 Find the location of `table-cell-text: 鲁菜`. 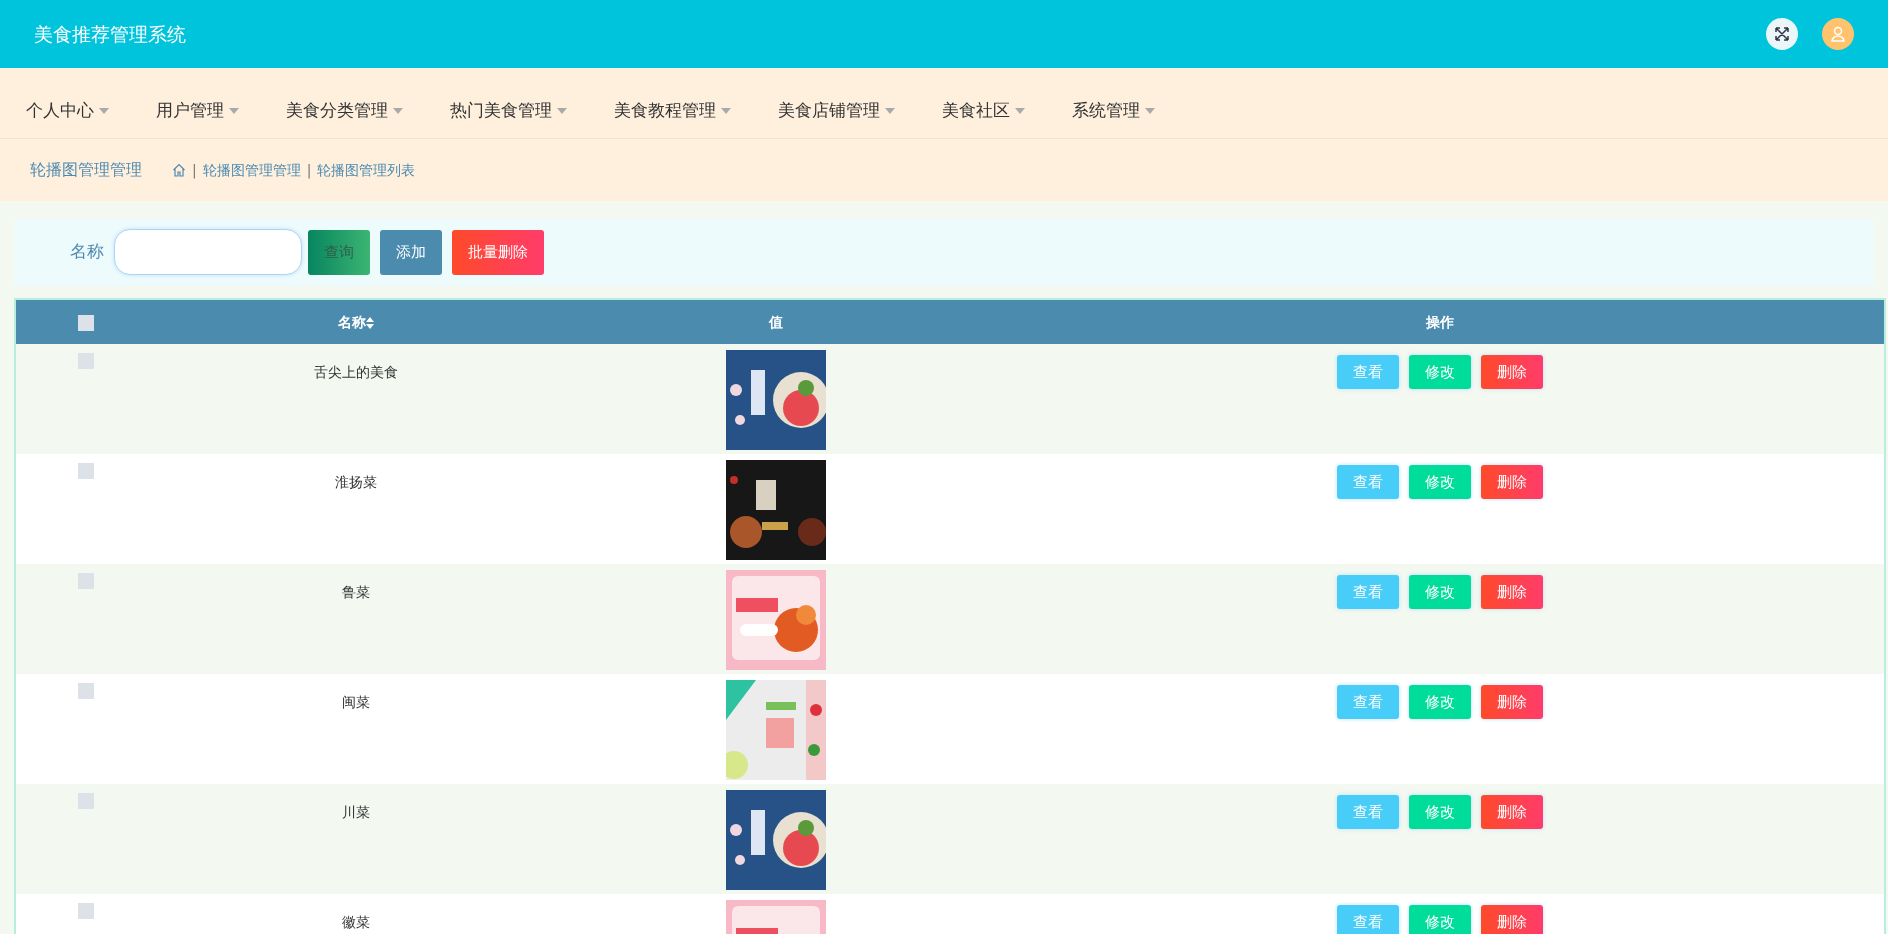

table-cell-text: 鲁菜 is located at coordinates (356, 592).